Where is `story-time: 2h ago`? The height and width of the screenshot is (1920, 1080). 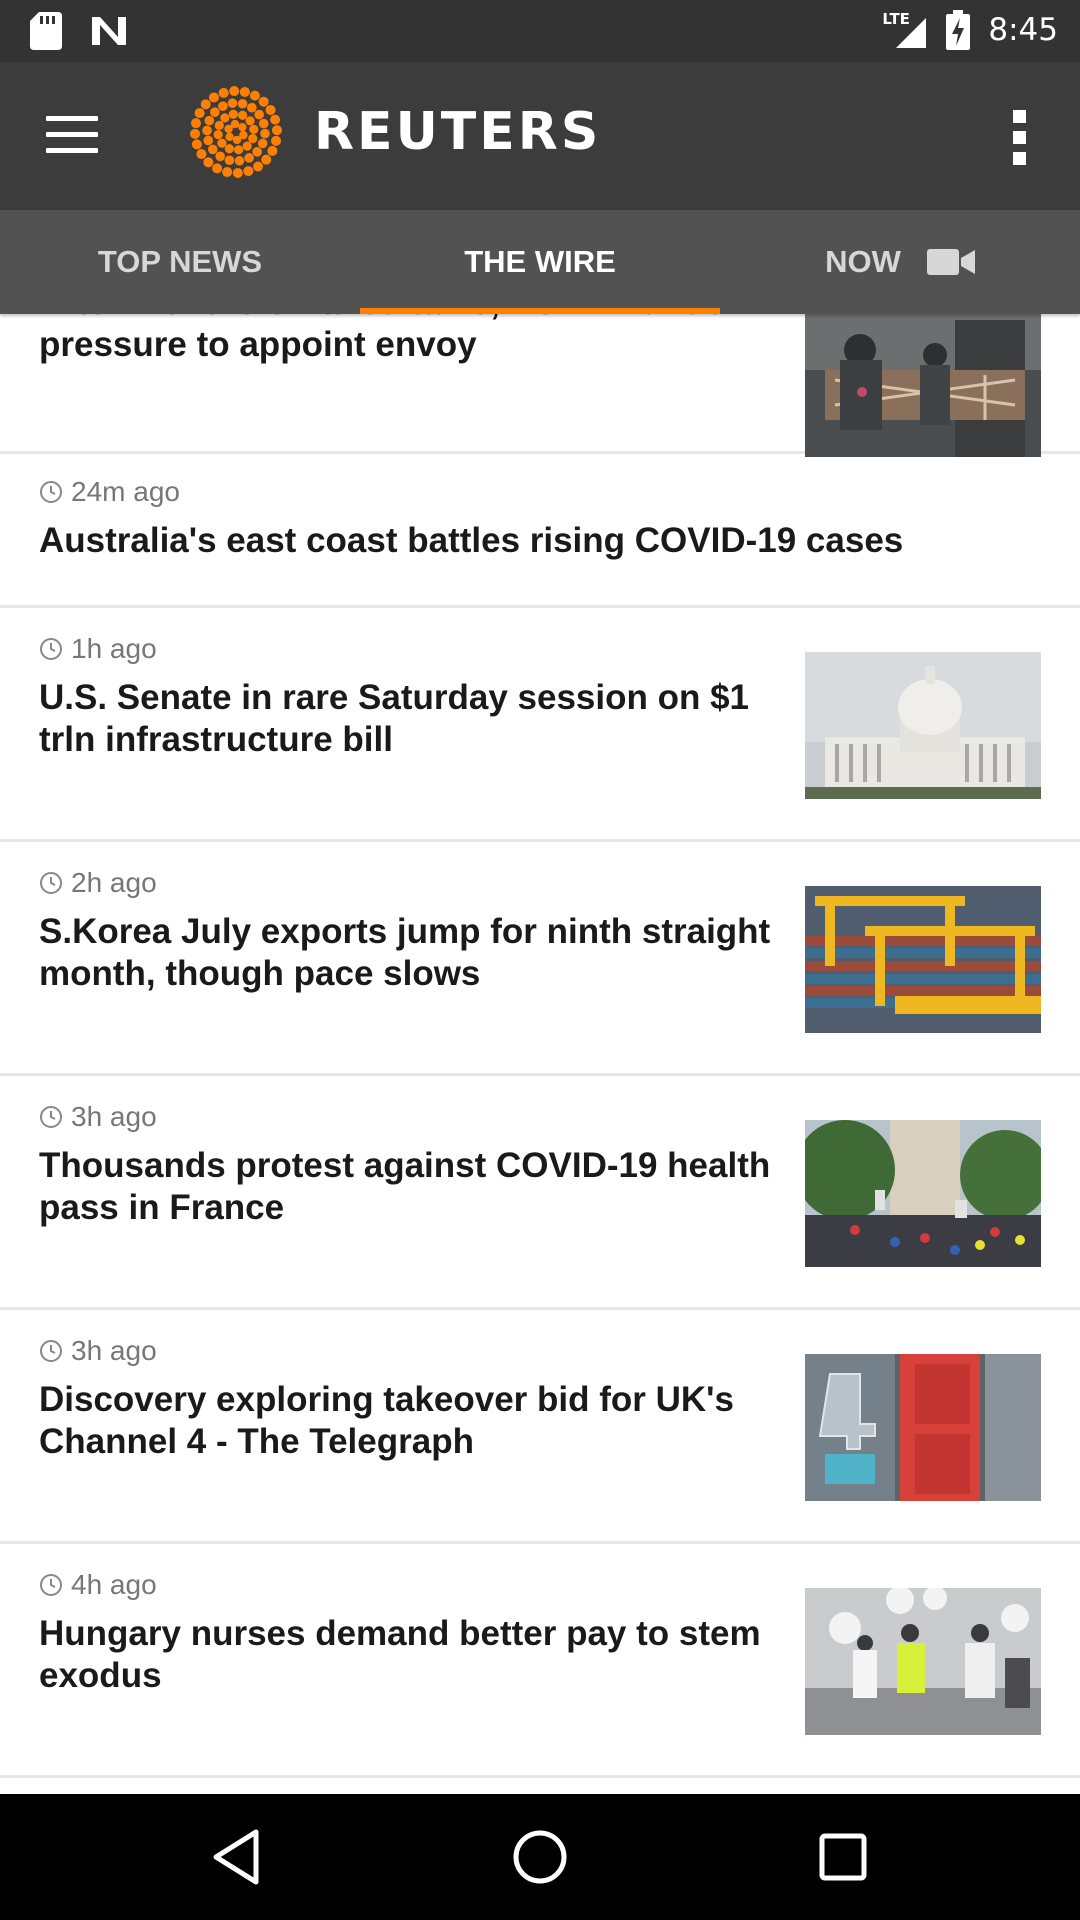
story-time: 2h ago is located at coordinates (114, 882).